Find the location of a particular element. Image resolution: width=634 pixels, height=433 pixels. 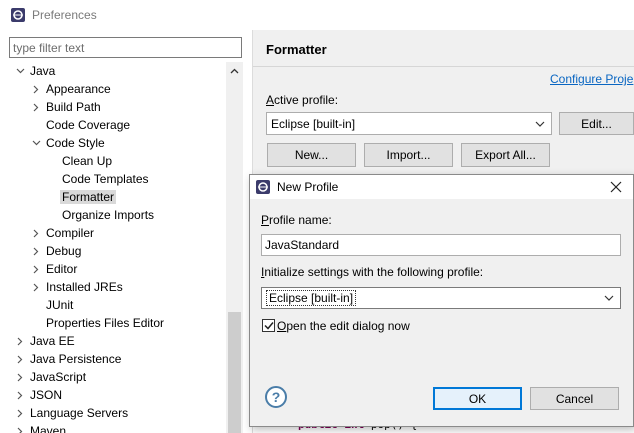

tree-item-label: JUnit is located at coordinates (60, 305).